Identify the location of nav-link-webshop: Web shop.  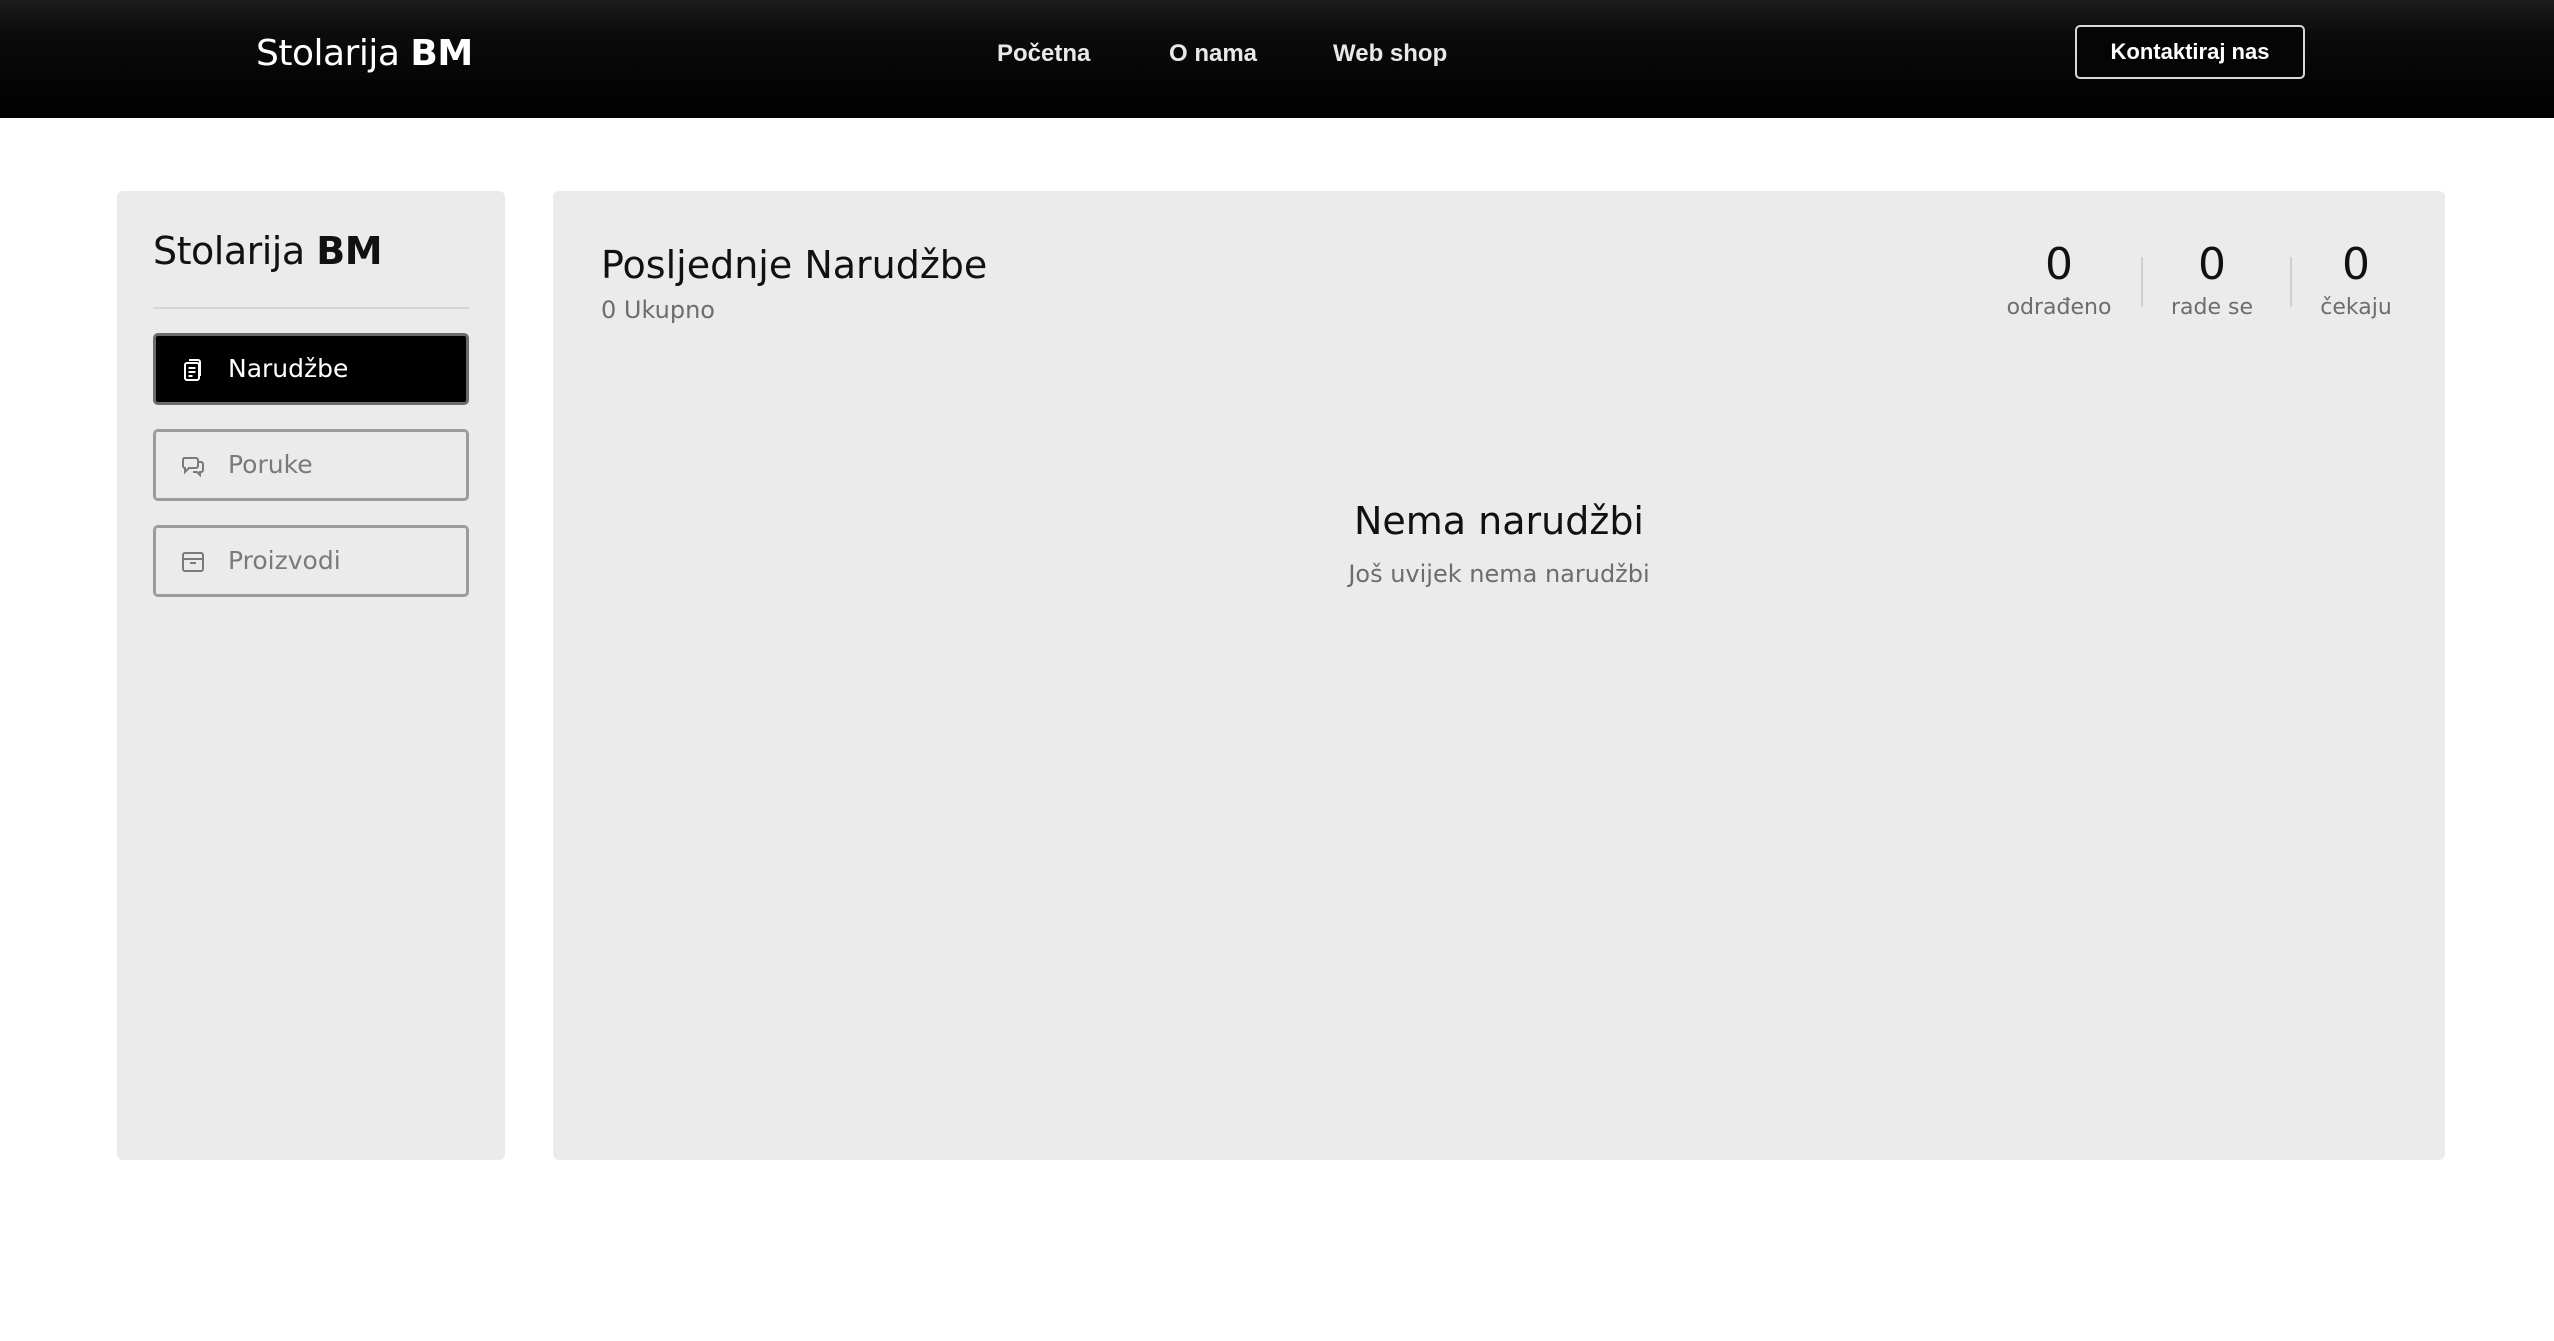
(1390, 54).